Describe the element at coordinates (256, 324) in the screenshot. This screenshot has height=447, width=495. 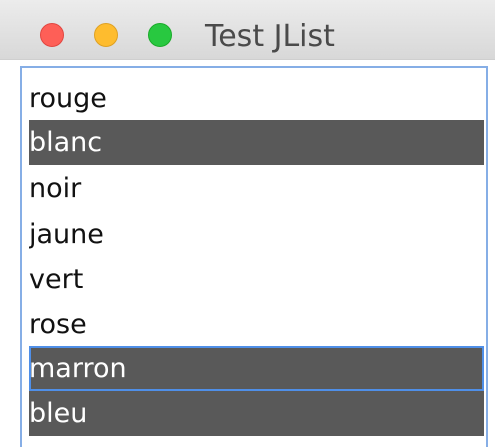
I see `list-item-rose: rose` at that location.